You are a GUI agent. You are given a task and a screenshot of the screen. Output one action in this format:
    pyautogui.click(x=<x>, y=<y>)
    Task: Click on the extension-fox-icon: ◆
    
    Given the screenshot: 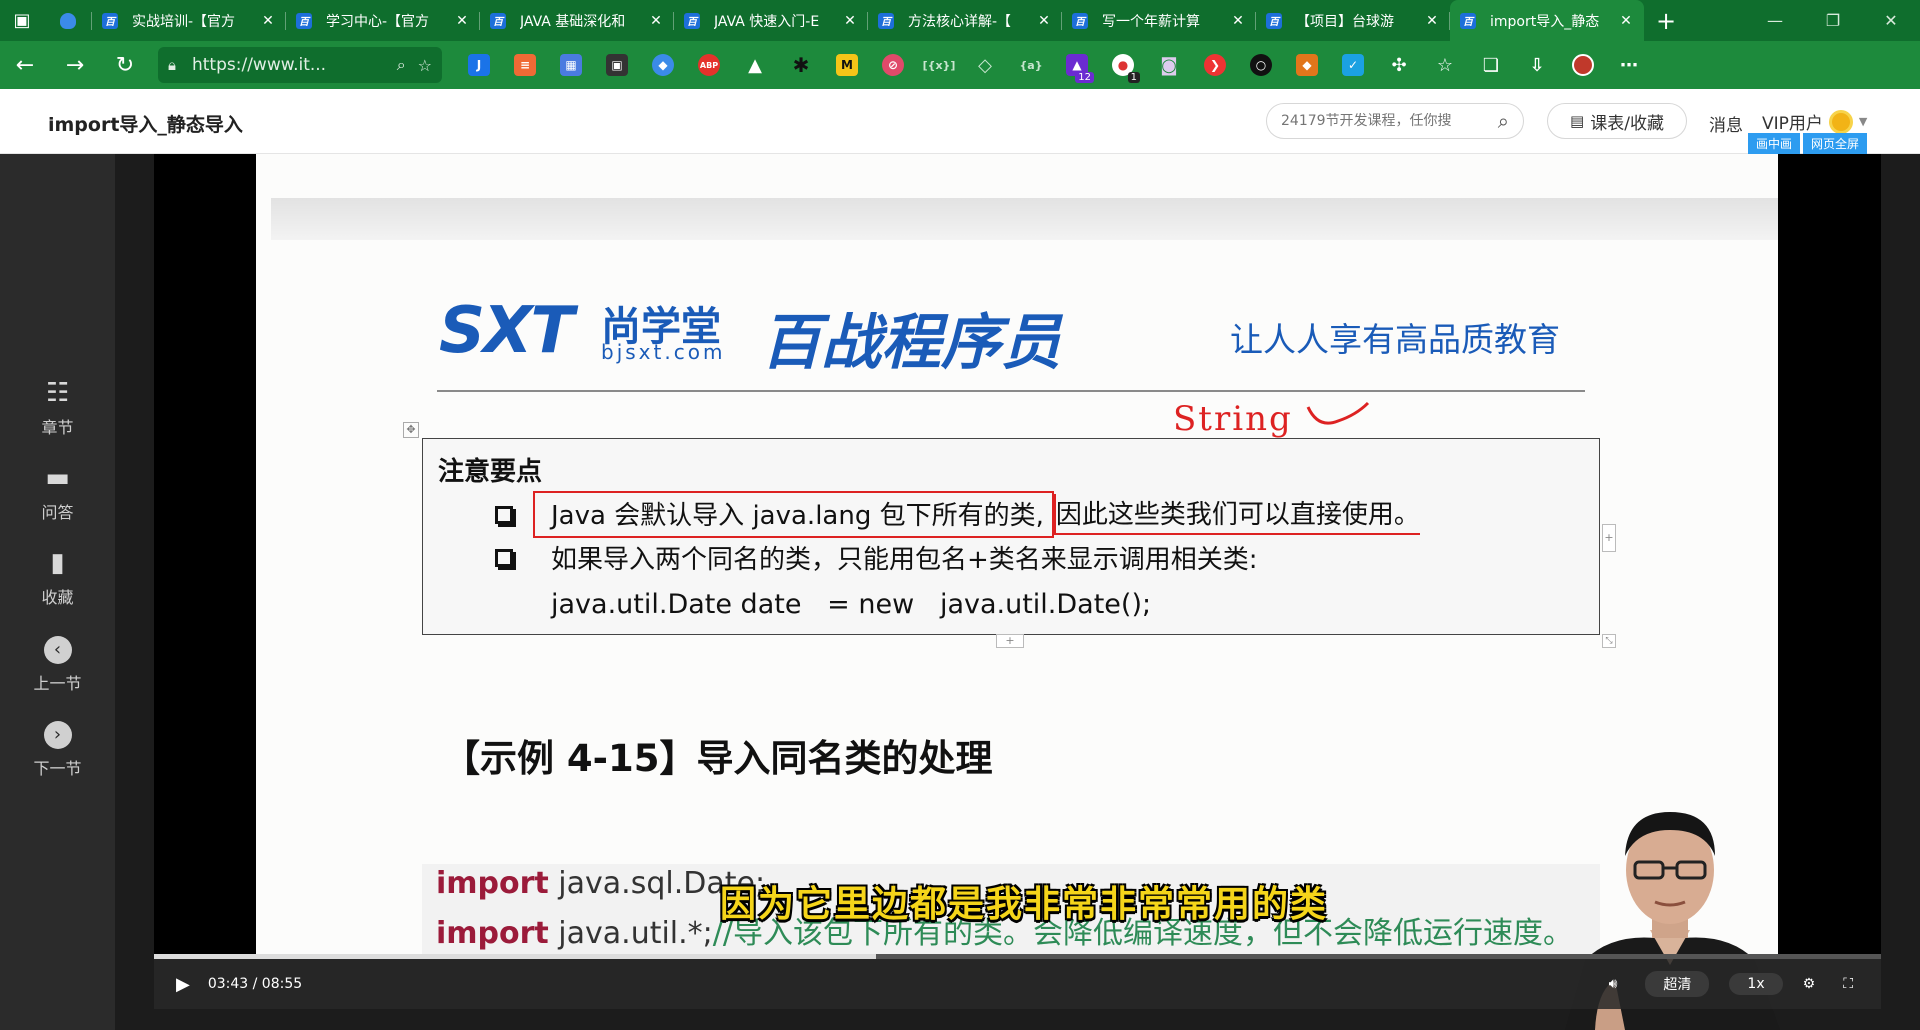 What is the action you would take?
    pyautogui.click(x=1307, y=65)
    